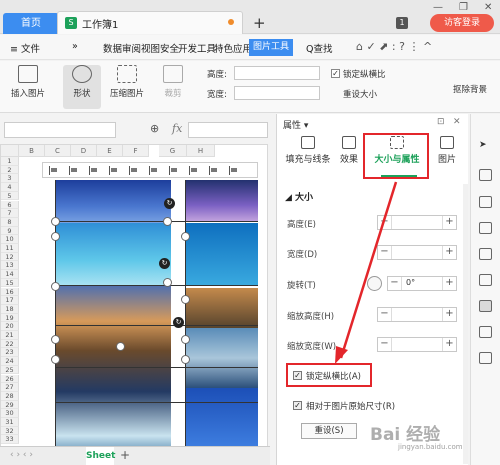  Describe the element at coordinates (10, 405) in the screenshot. I see `row-header: 29` at that location.